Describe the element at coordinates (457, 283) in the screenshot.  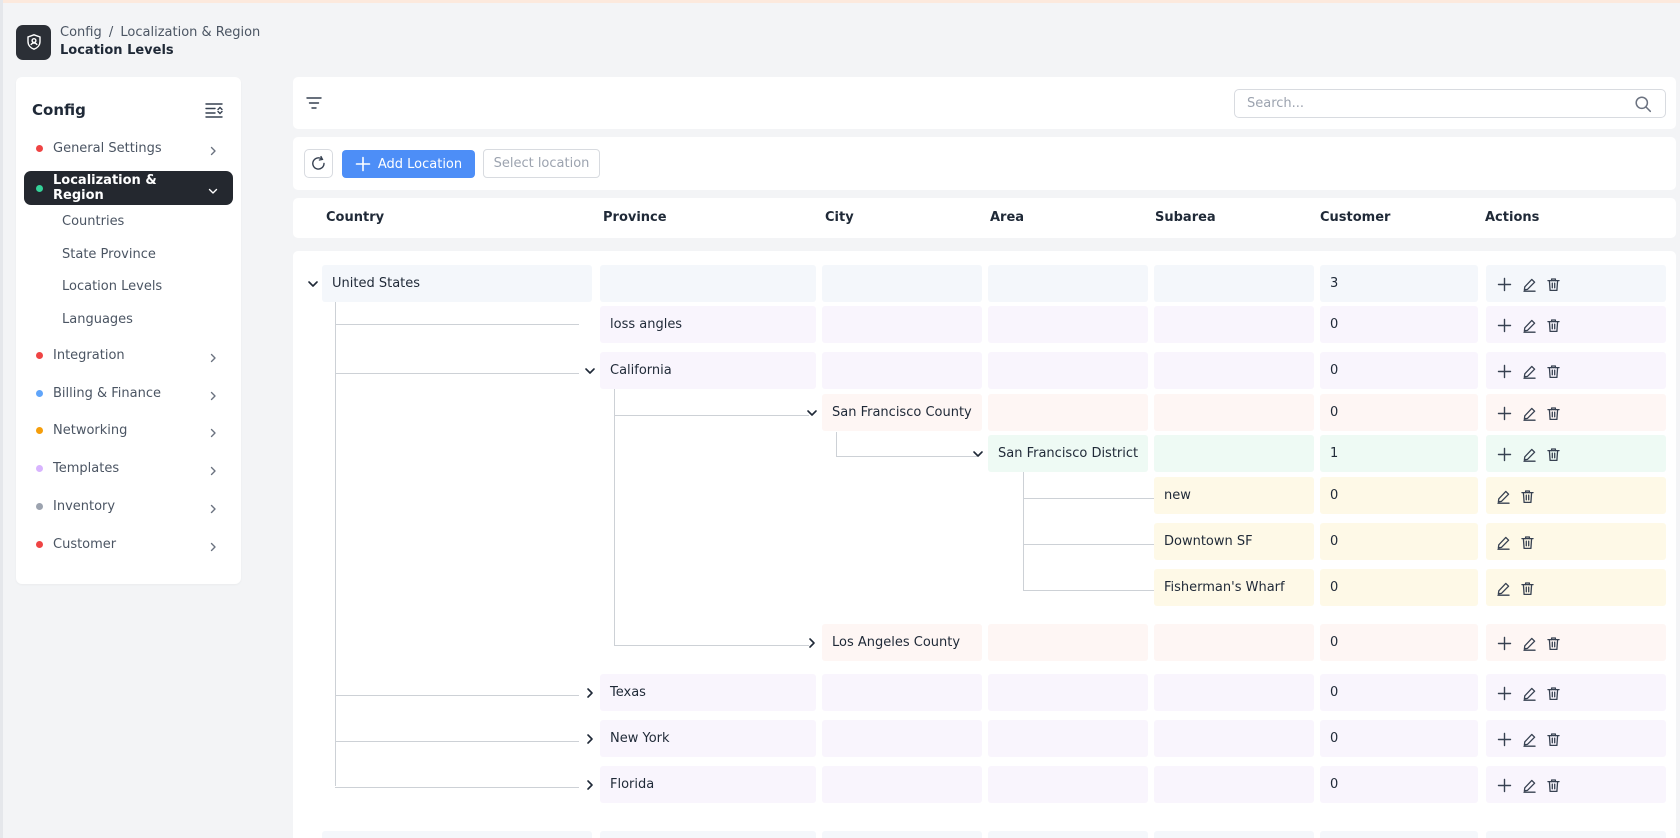
I see `location-name-cell: United States` at that location.